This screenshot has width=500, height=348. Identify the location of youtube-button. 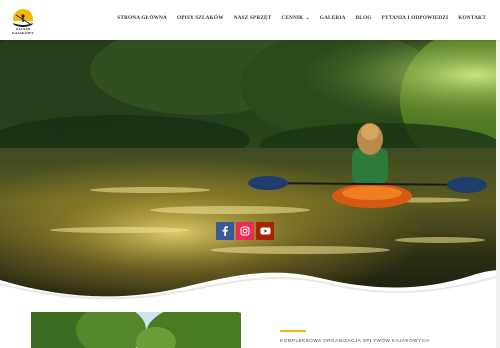
(265, 231).